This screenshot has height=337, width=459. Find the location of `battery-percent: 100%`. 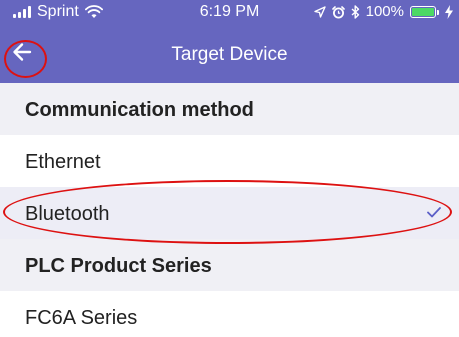

battery-percent: 100% is located at coordinates (384, 11).